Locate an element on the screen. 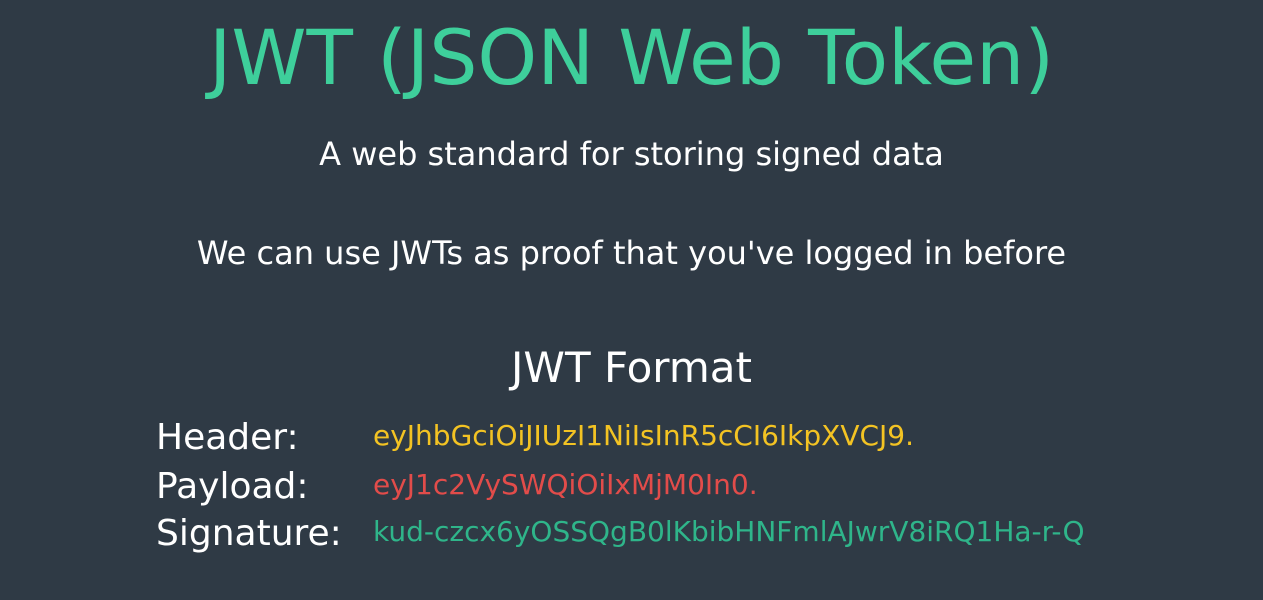  slide-title: JWT (JSON Web Token) is located at coordinates (631, 57).